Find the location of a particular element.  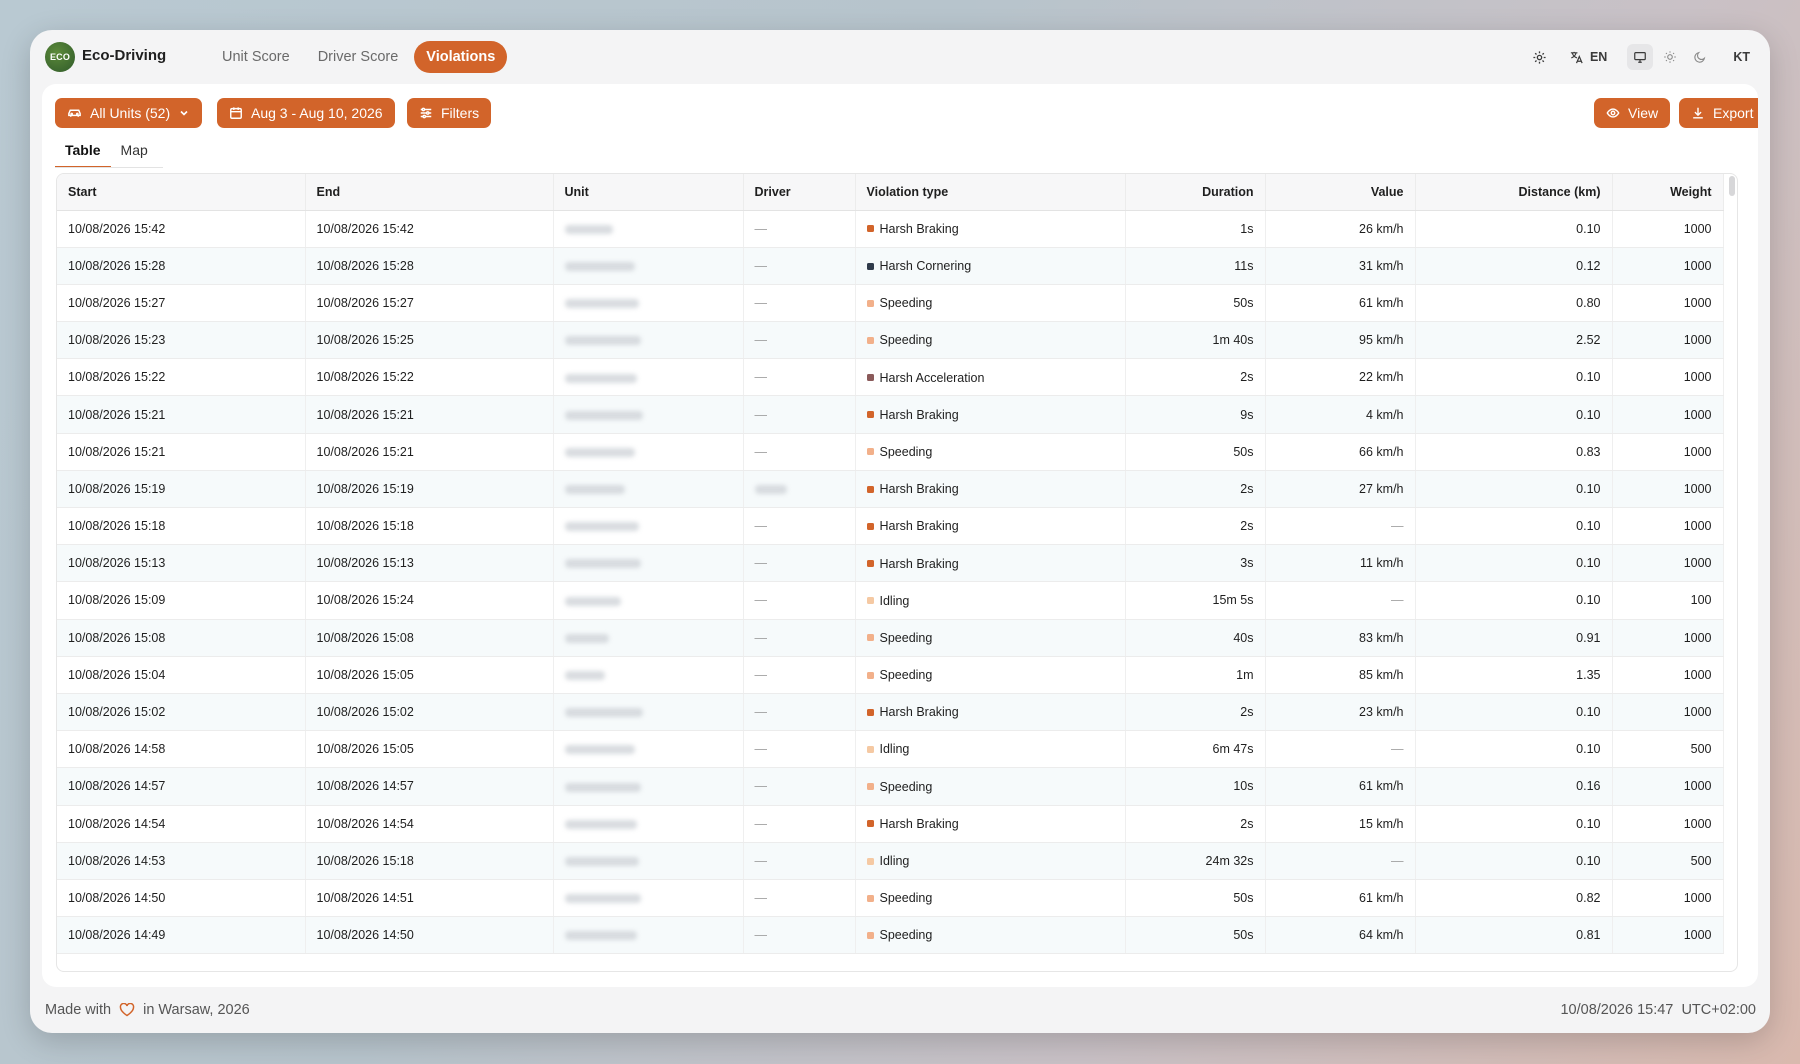

sliders-icon is located at coordinates (426, 113).